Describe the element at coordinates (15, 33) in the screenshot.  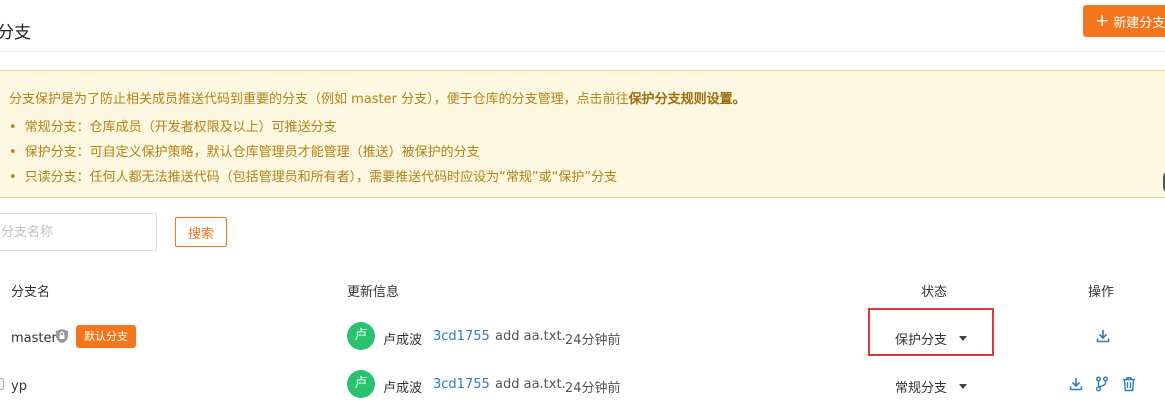
I see `page-title: 分支` at that location.